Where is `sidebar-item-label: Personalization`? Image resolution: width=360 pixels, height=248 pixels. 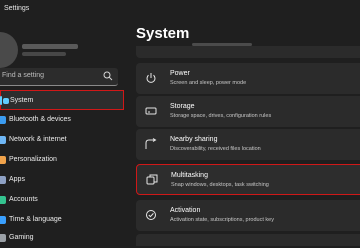 sidebar-item-label: Personalization is located at coordinates (33, 159).